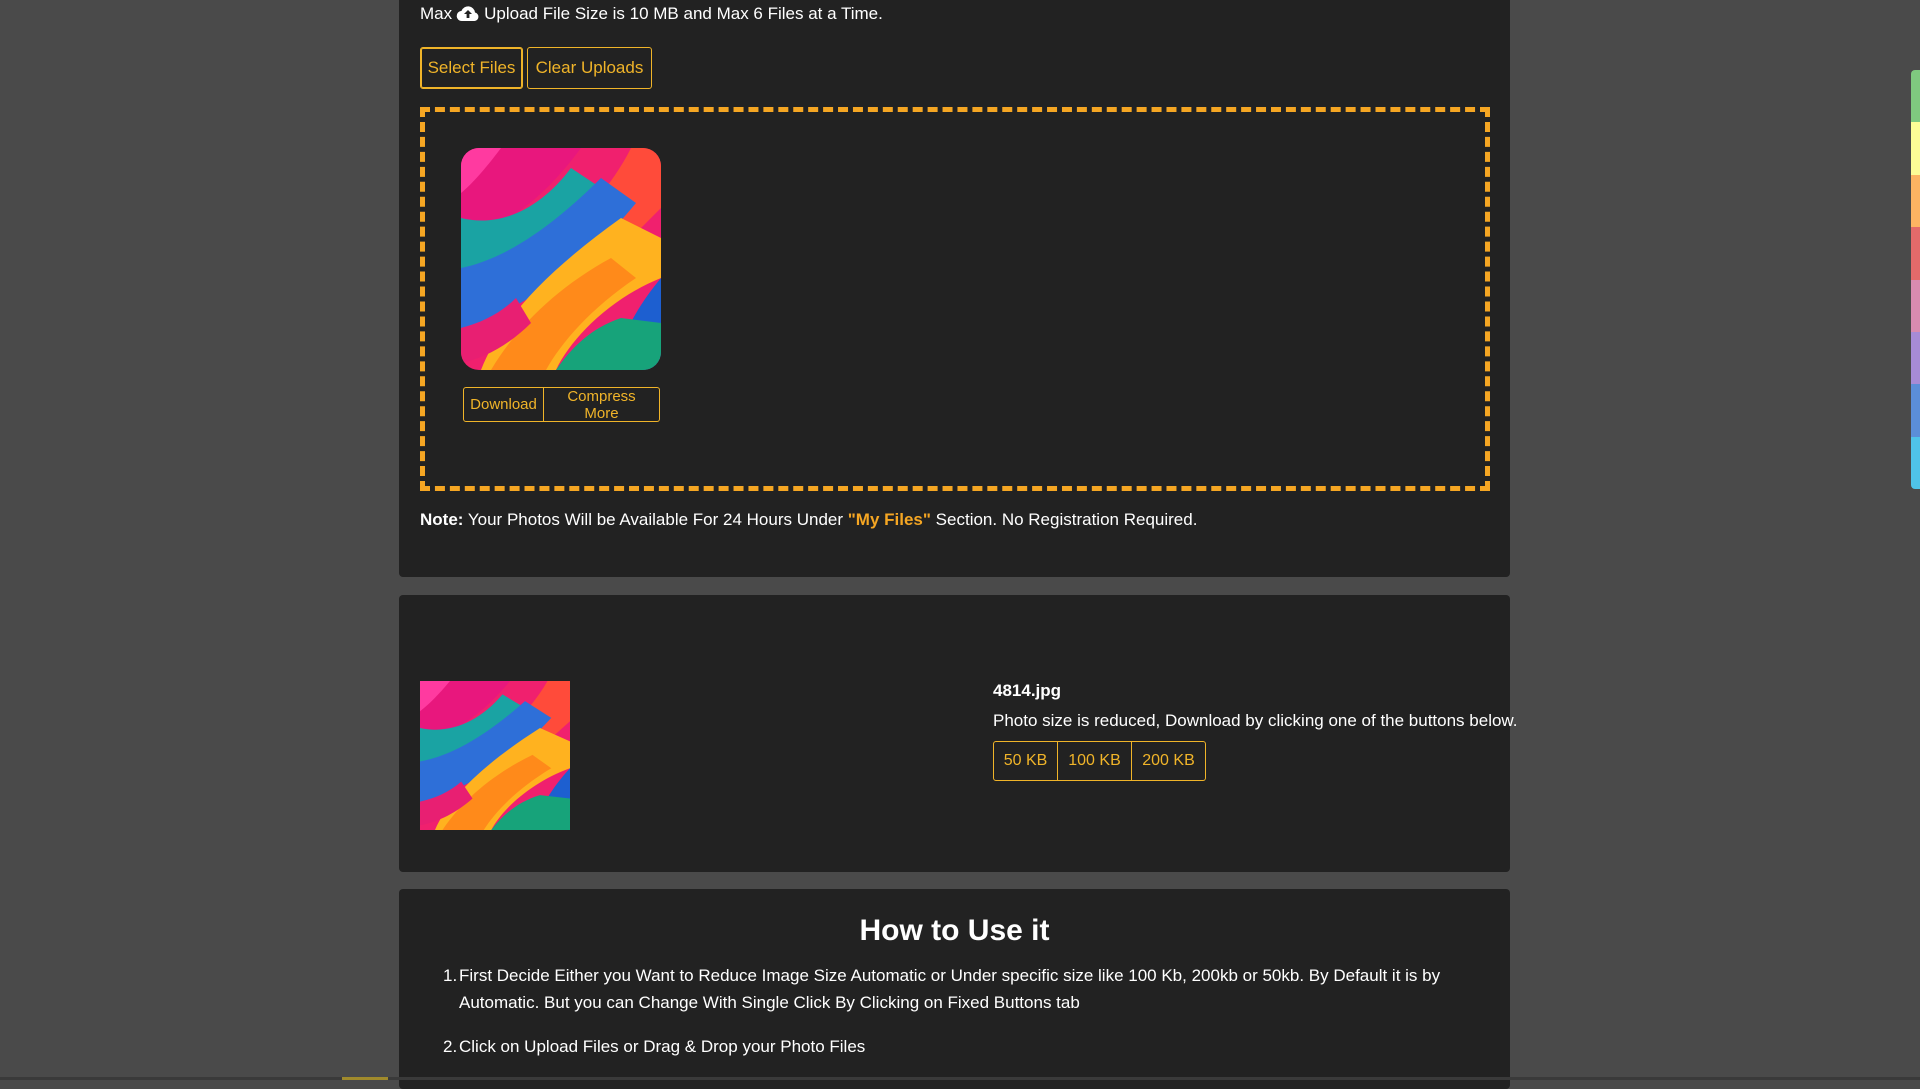 Image resolution: width=1920 pixels, height=1089 pixels. I want to click on download-50kb-button: 50 KB, so click(1025, 761).